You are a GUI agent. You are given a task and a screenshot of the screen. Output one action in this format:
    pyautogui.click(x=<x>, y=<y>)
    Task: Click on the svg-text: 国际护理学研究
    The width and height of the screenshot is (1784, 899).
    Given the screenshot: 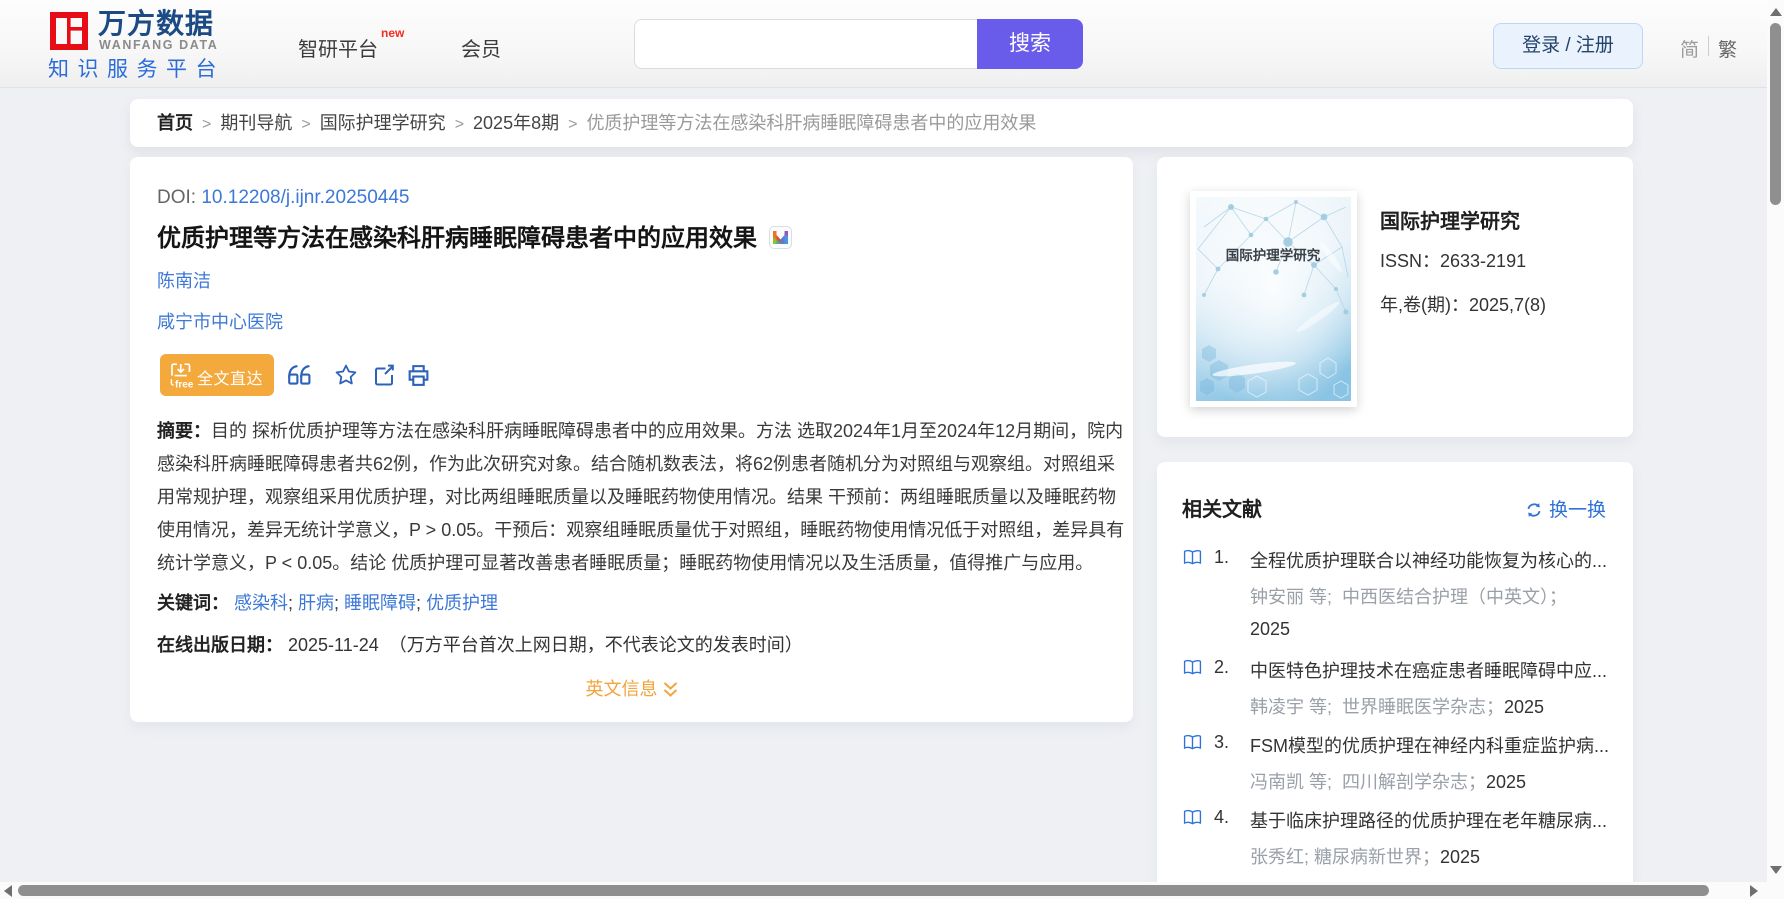 What is the action you would take?
    pyautogui.click(x=1273, y=255)
    